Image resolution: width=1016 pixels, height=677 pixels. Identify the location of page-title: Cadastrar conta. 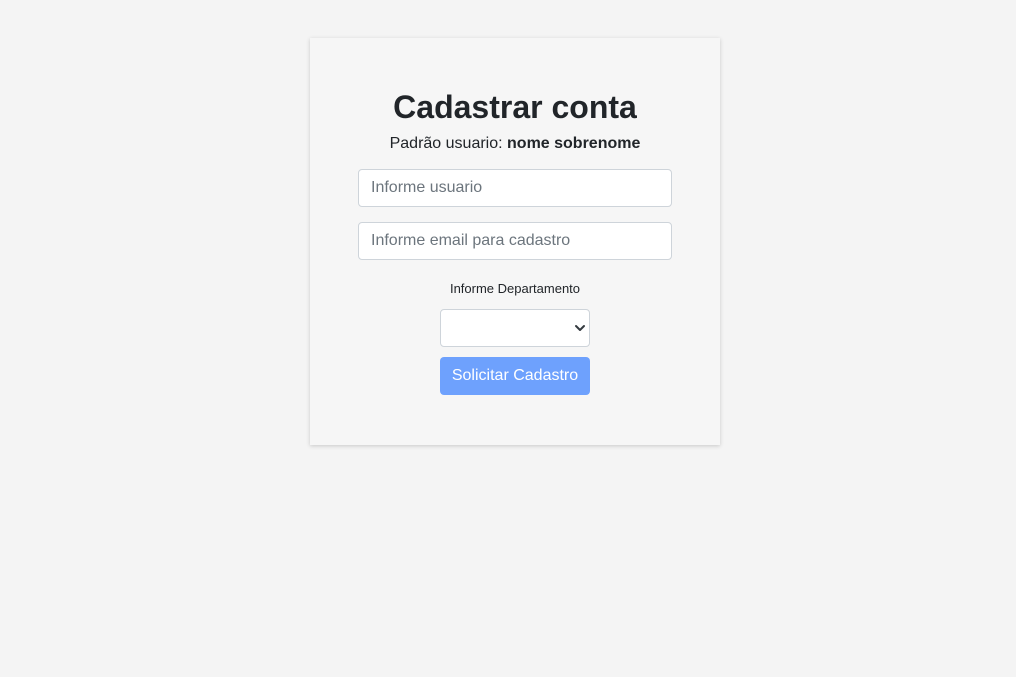
(515, 107).